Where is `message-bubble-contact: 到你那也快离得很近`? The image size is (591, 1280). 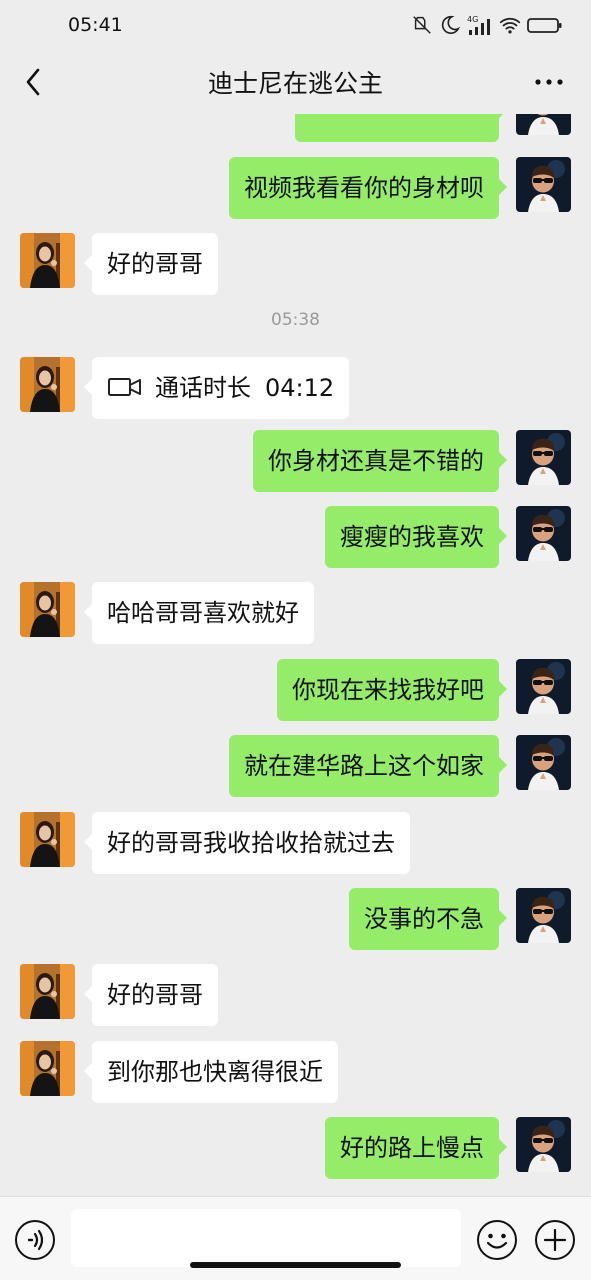
message-bubble-contact: 到你那也快离得很近 is located at coordinates (211, 1072).